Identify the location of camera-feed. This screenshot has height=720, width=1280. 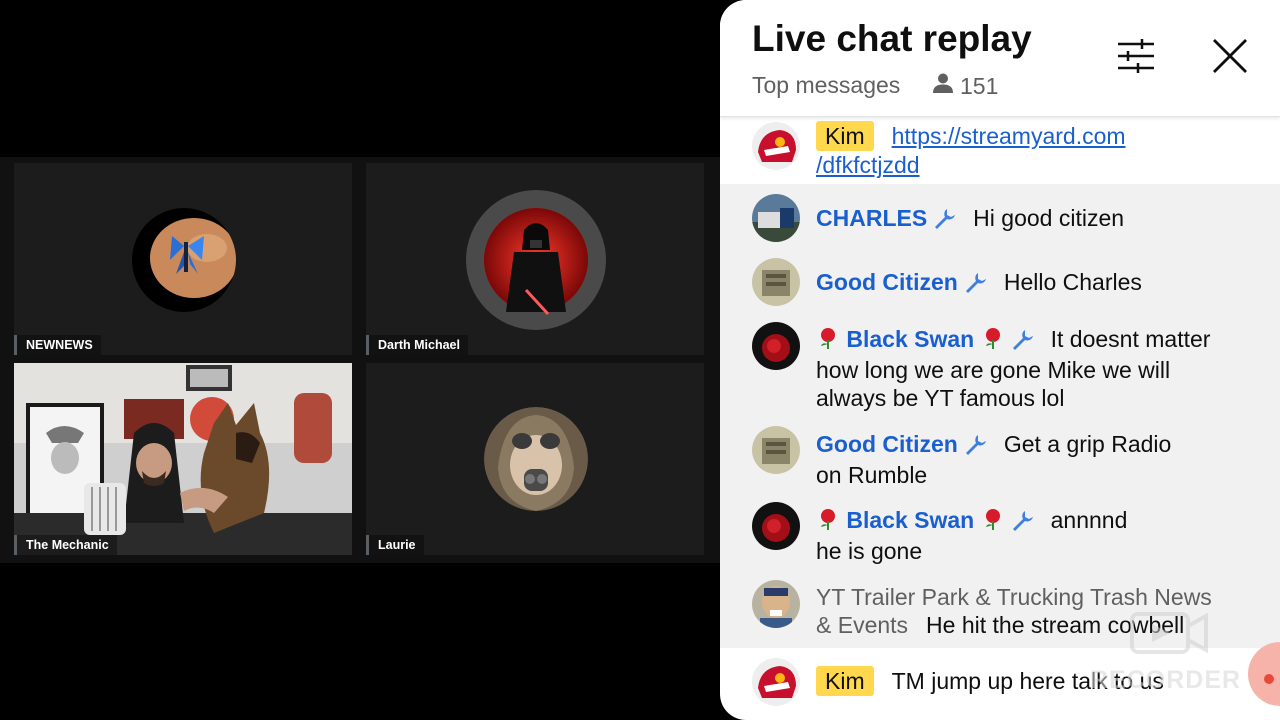
(183, 459).